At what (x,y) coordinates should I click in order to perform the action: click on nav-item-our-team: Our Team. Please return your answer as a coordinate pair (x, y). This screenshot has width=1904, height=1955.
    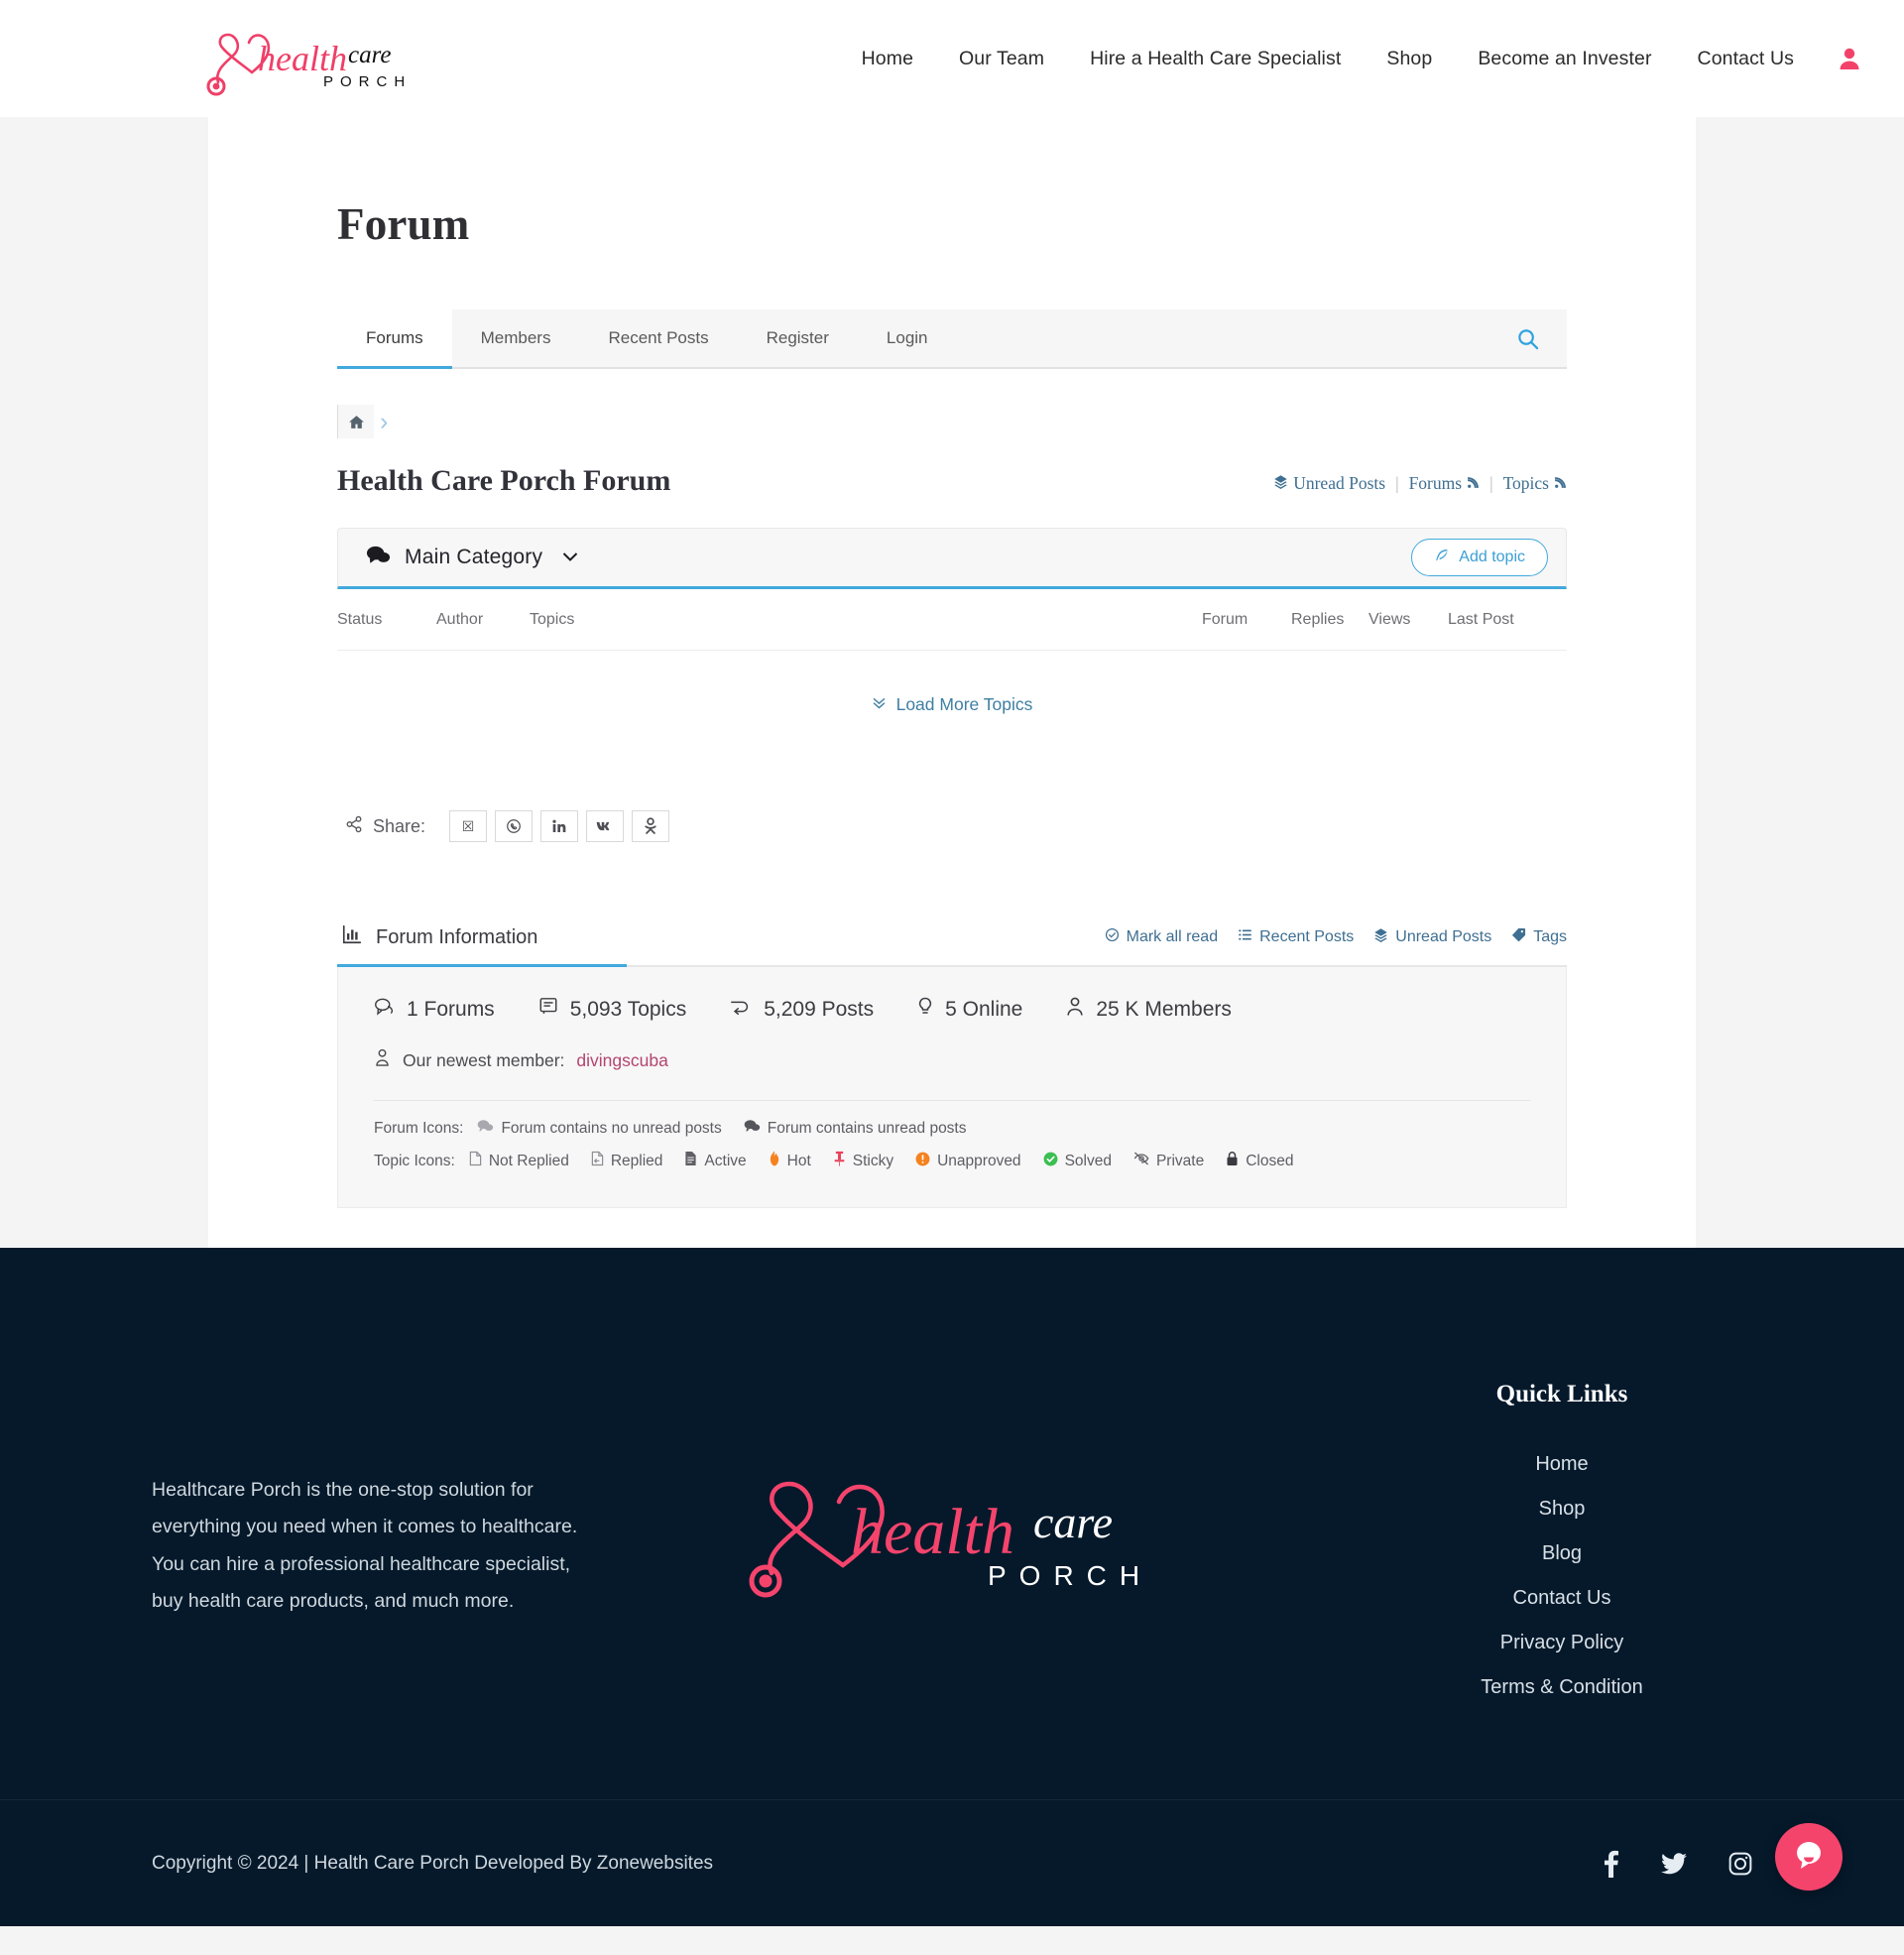
    Looking at the image, I should click on (1001, 59).